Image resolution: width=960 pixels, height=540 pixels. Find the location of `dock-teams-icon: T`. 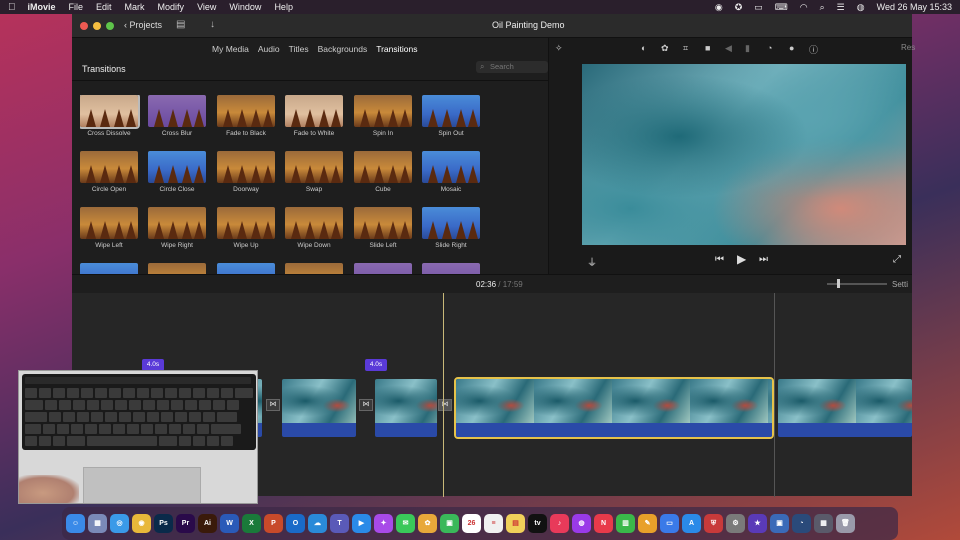

dock-teams-icon: T is located at coordinates (339, 523).